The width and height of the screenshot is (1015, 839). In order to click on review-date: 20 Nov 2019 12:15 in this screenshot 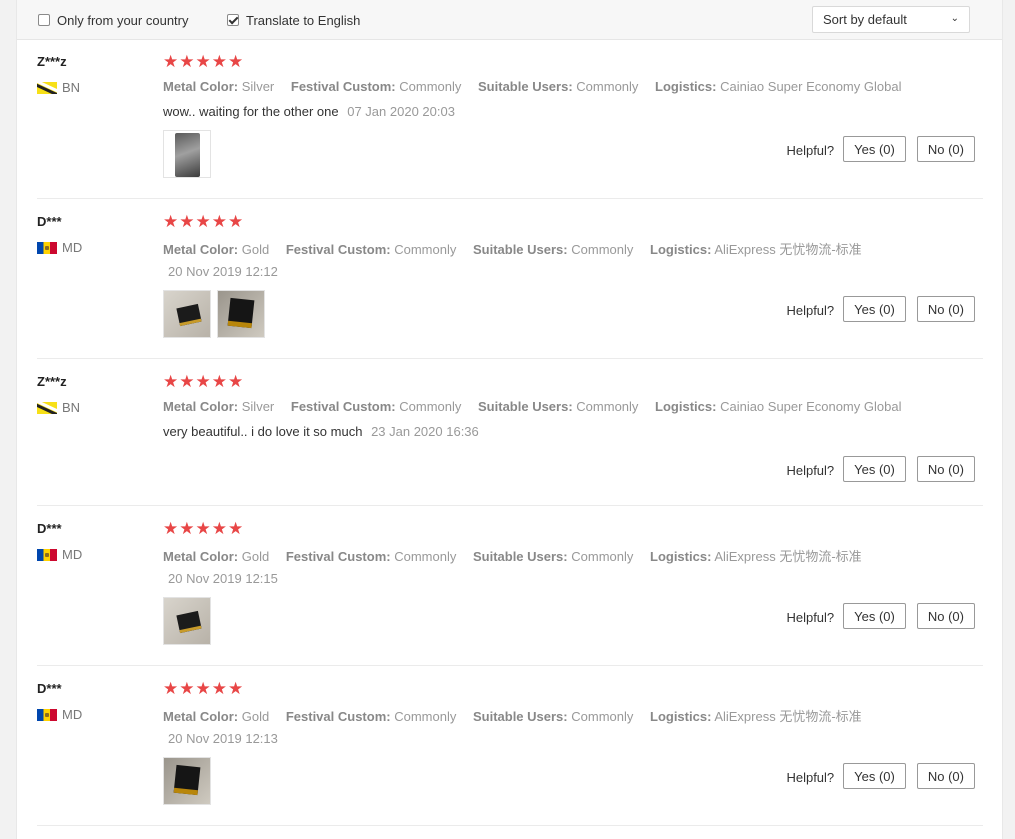, I will do `click(223, 578)`.